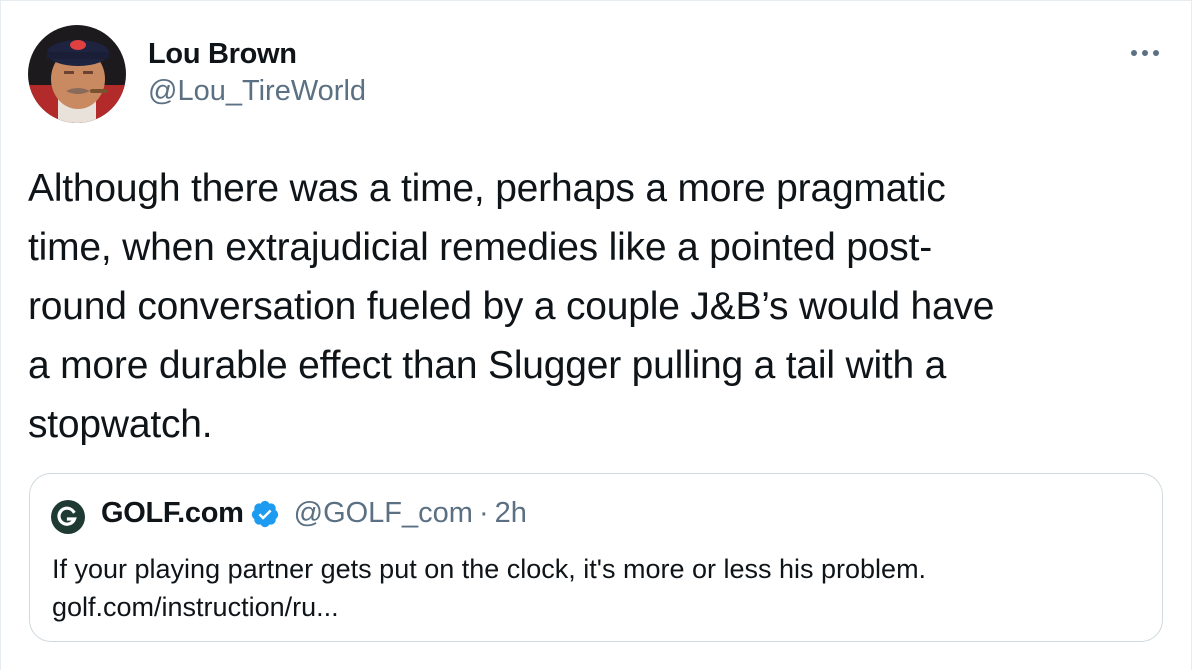 This screenshot has height=672, width=1194. Describe the element at coordinates (257, 91) in the screenshot. I see `author-handle: @Lou_TireWorld` at that location.